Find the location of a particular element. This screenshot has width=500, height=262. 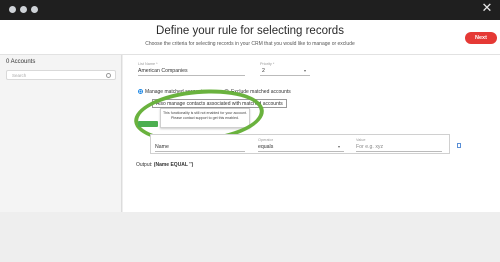

trash-icon is located at coordinates (459, 145).